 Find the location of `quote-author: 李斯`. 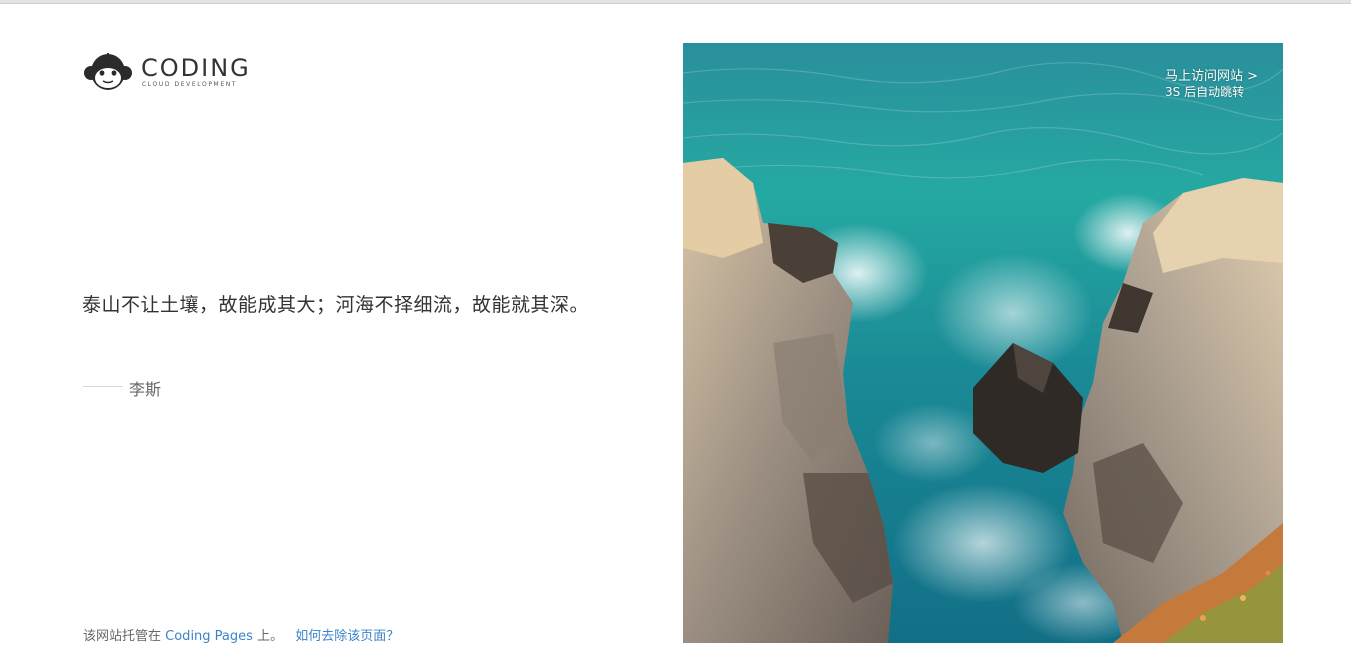

quote-author: 李斯 is located at coordinates (145, 389).